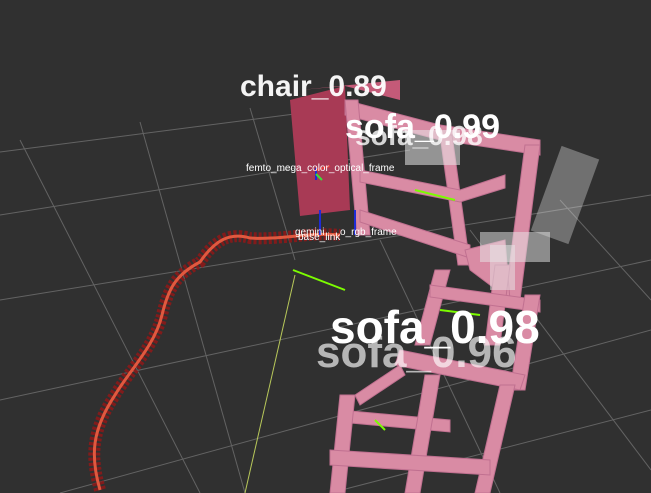 The height and width of the screenshot is (493, 651). Describe the element at coordinates (320, 151) in the screenshot. I see `sensor-box` at that location.